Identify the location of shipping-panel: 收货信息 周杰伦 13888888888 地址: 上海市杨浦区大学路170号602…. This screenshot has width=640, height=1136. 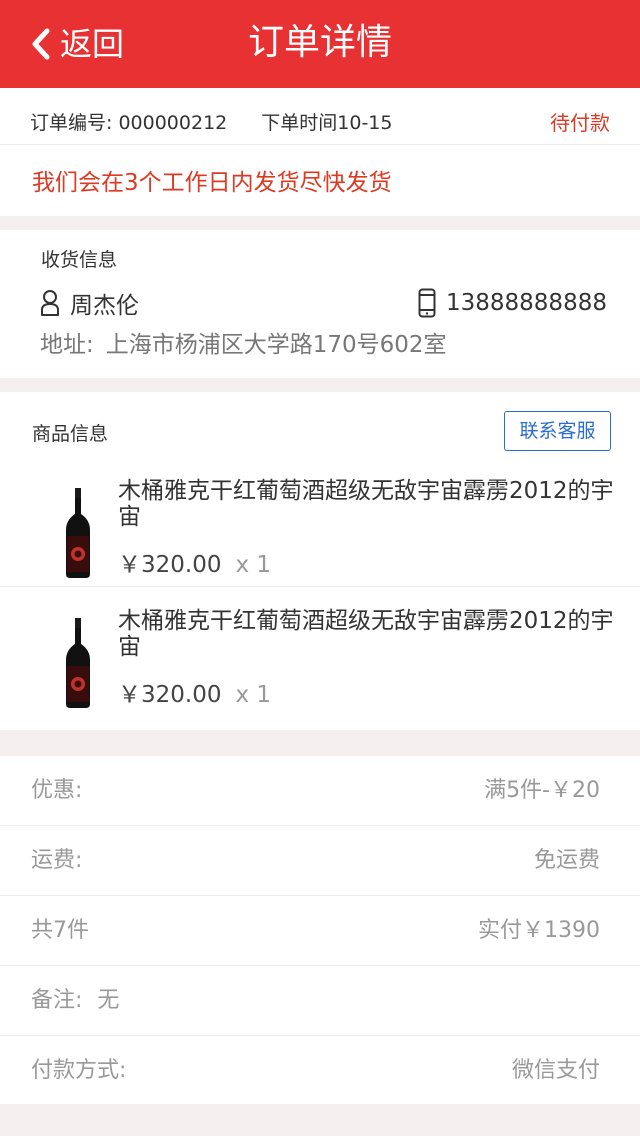
(320, 304).